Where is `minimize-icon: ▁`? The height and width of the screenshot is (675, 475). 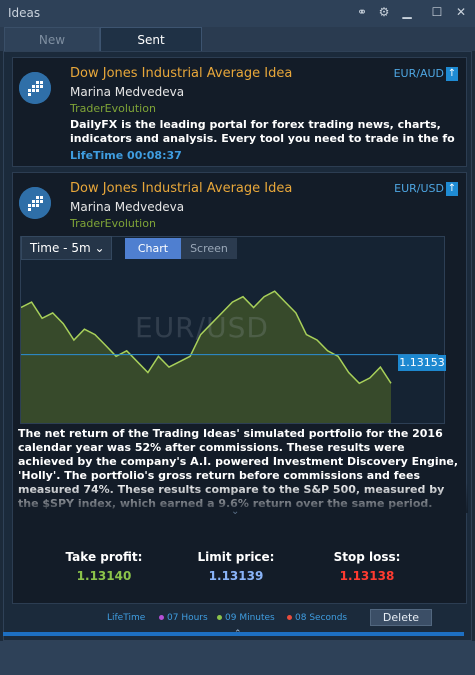 minimize-icon: ▁ is located at coordinates (407, 12).